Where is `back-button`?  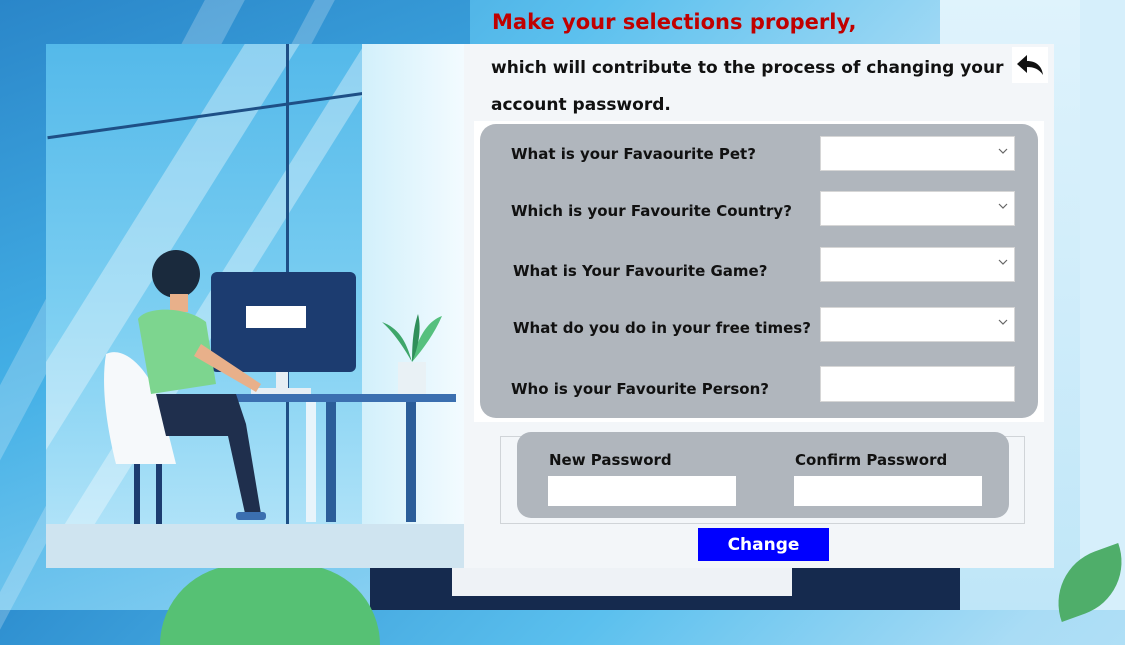
back-button is located at coordinates (1030, 65).